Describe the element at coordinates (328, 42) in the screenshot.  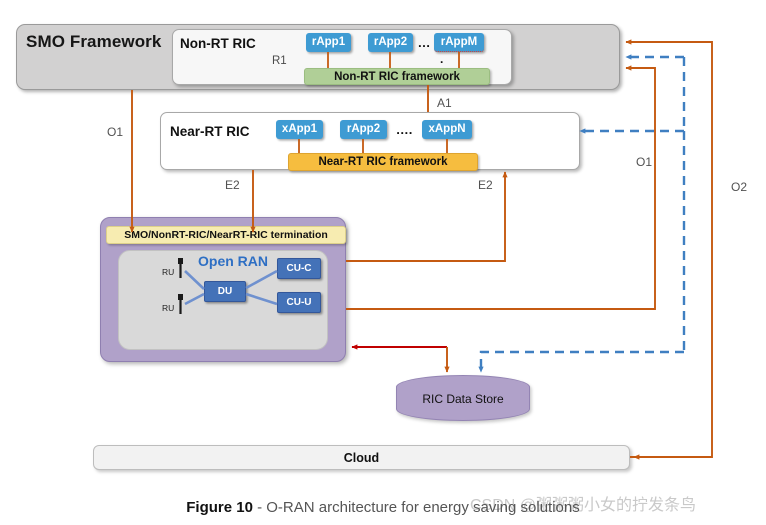
I see `rapp1-box: rApp1` at that location.